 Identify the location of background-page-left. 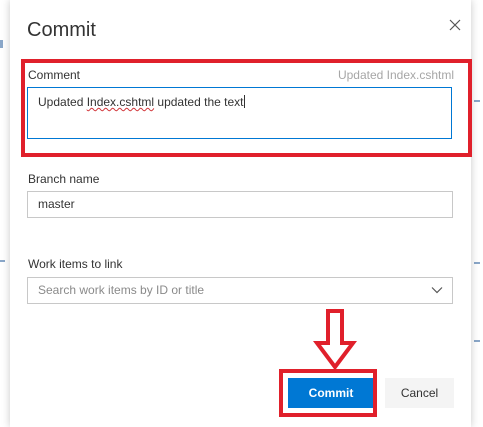
(5, 213).